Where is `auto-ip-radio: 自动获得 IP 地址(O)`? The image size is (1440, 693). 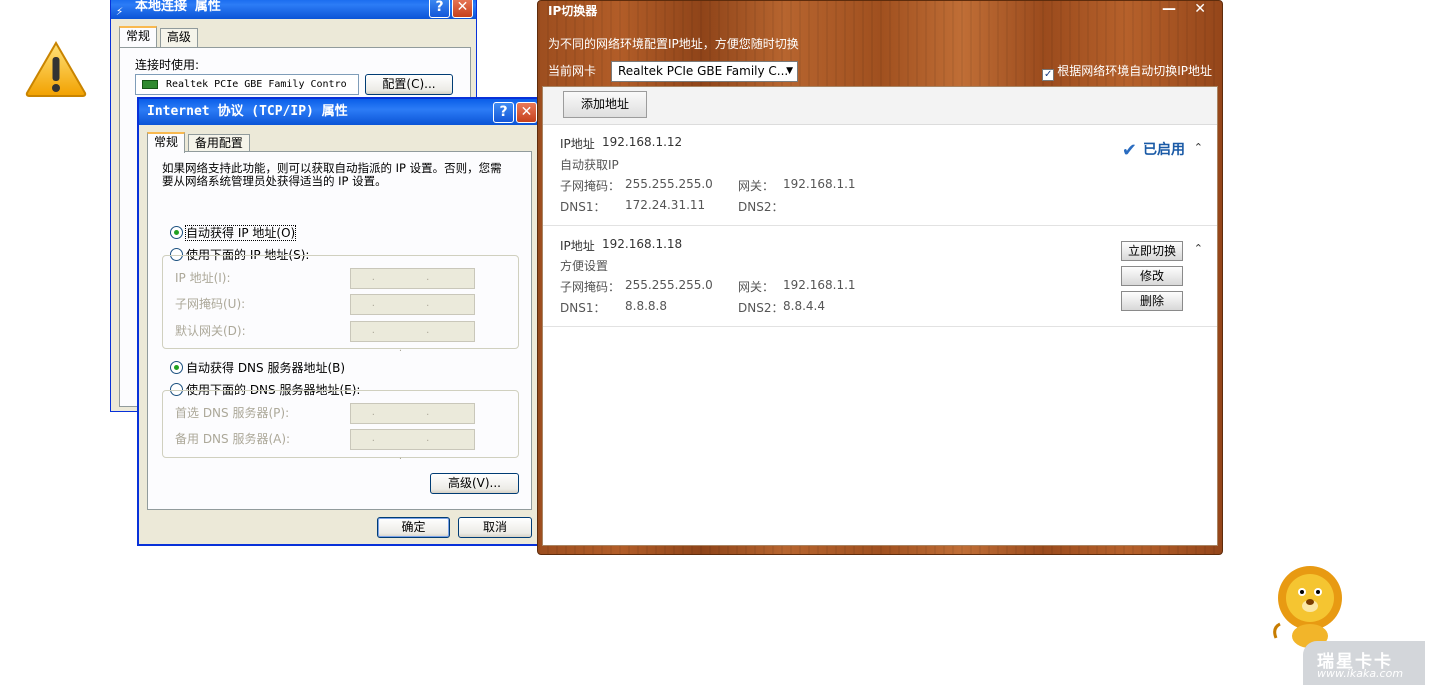 auto-ip-radio: 自动获得 IP 地址(O) is located at coordinates (233, 233).